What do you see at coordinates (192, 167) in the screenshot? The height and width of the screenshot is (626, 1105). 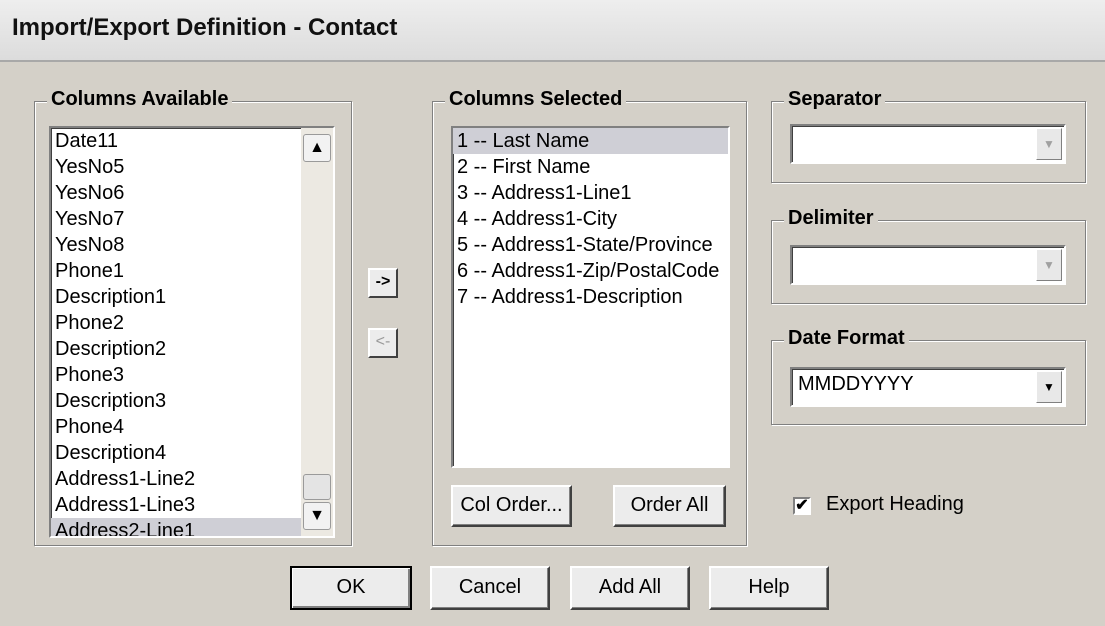 I see `list-item: YesNo5` at bounding box center [192, 167].